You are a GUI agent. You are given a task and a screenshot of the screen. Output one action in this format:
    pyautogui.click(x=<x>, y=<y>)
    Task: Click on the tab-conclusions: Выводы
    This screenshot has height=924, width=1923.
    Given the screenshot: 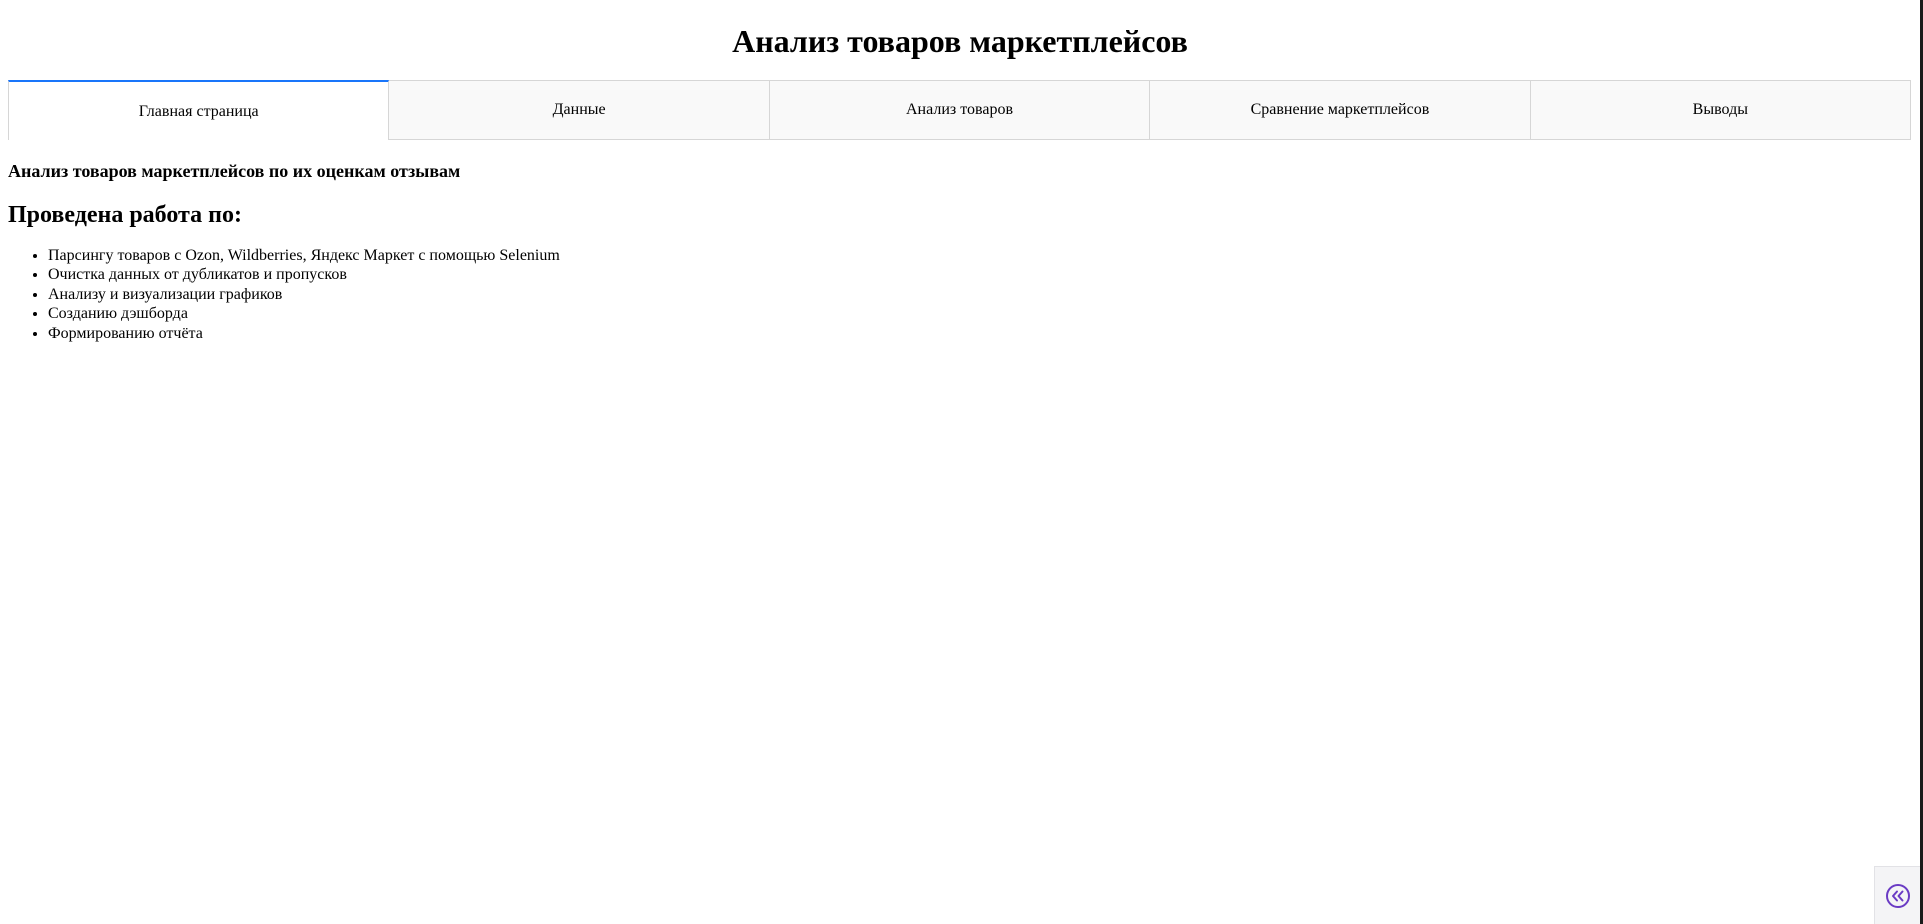 What is the action you would take?
    pyautogui.click(x=1721, y=110)
    